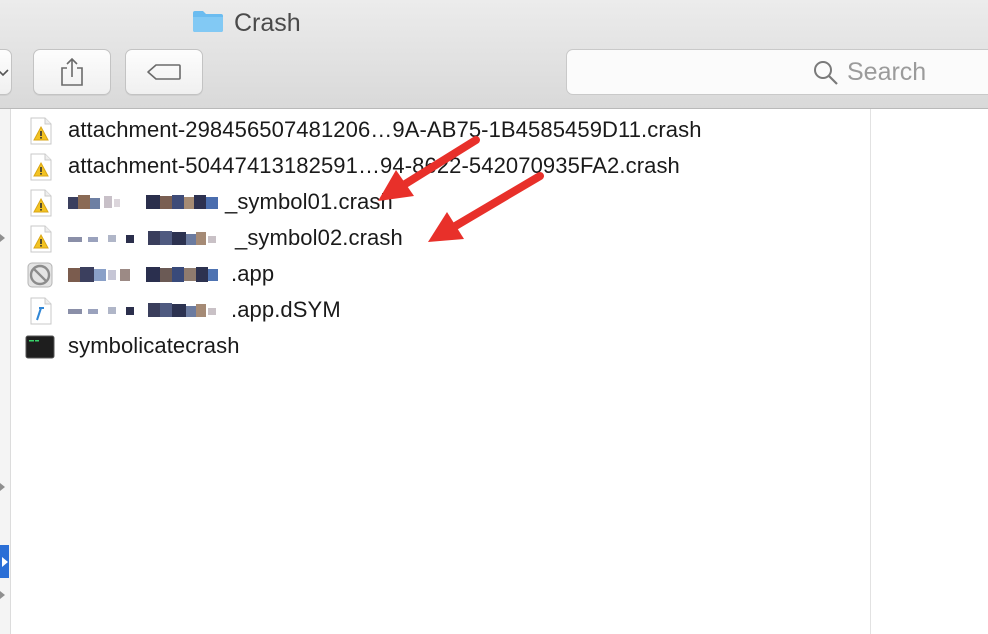 The width and height of the screenshot is (988, 634). I want to click on tag-icon, so click(164, 72).